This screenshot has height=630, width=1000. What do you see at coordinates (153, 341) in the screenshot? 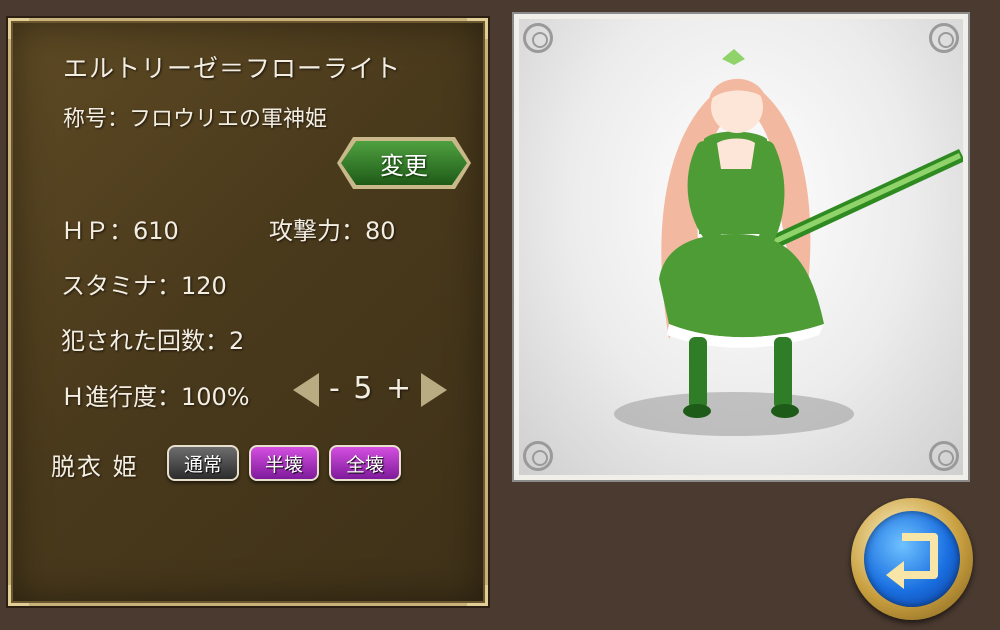
I see `violated-count-stat: 犯された回数：2` at bounding box center [153, 341].